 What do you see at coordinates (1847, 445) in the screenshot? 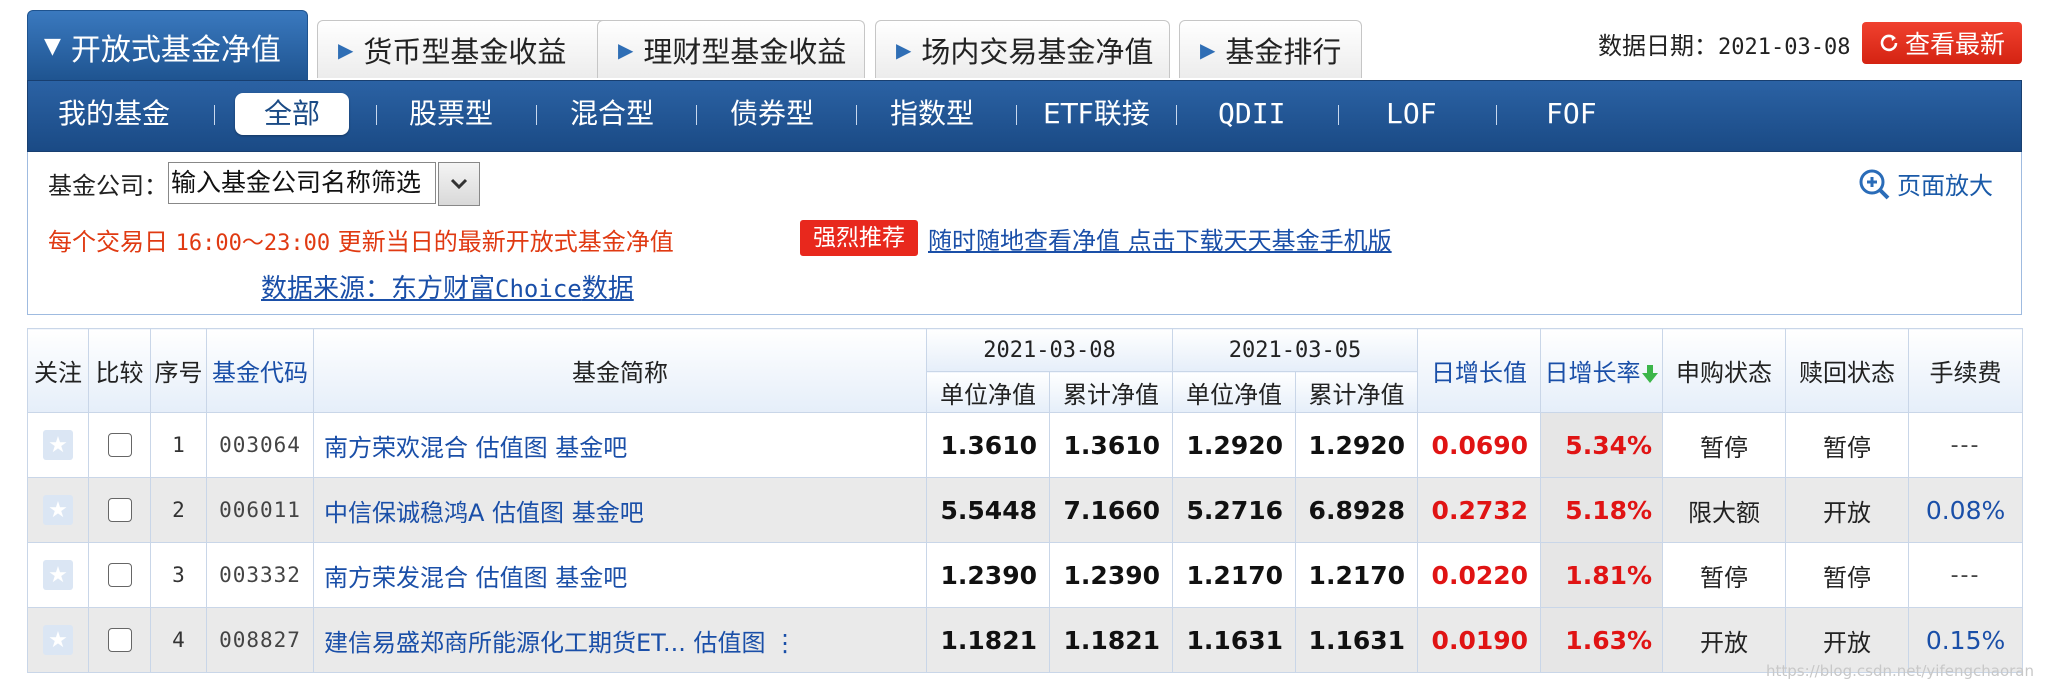
I see `redeem-status: 暂停` at bounding box center [1847, 445].